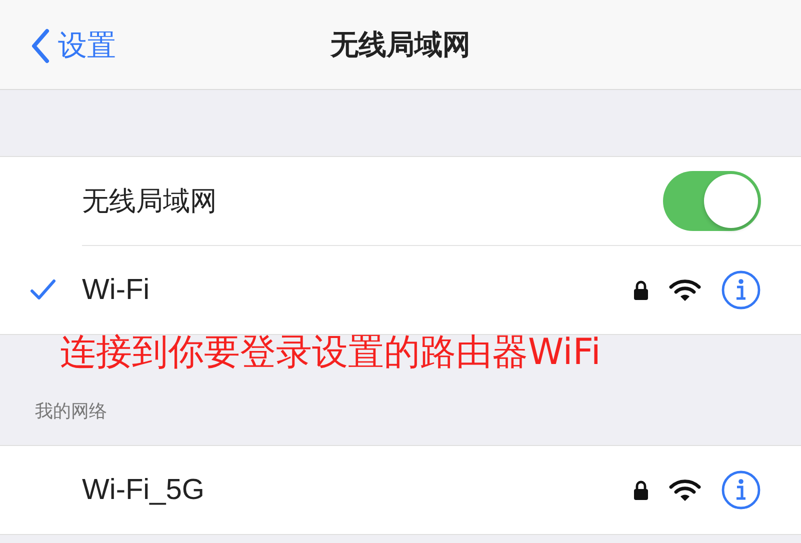 Image resolution: width=801 pixels, height=543 pixels. What do you see at coordinates (400, 44) in the screenshot?
I see `window-title: 无线局域网` at bounding box center [400, 44].